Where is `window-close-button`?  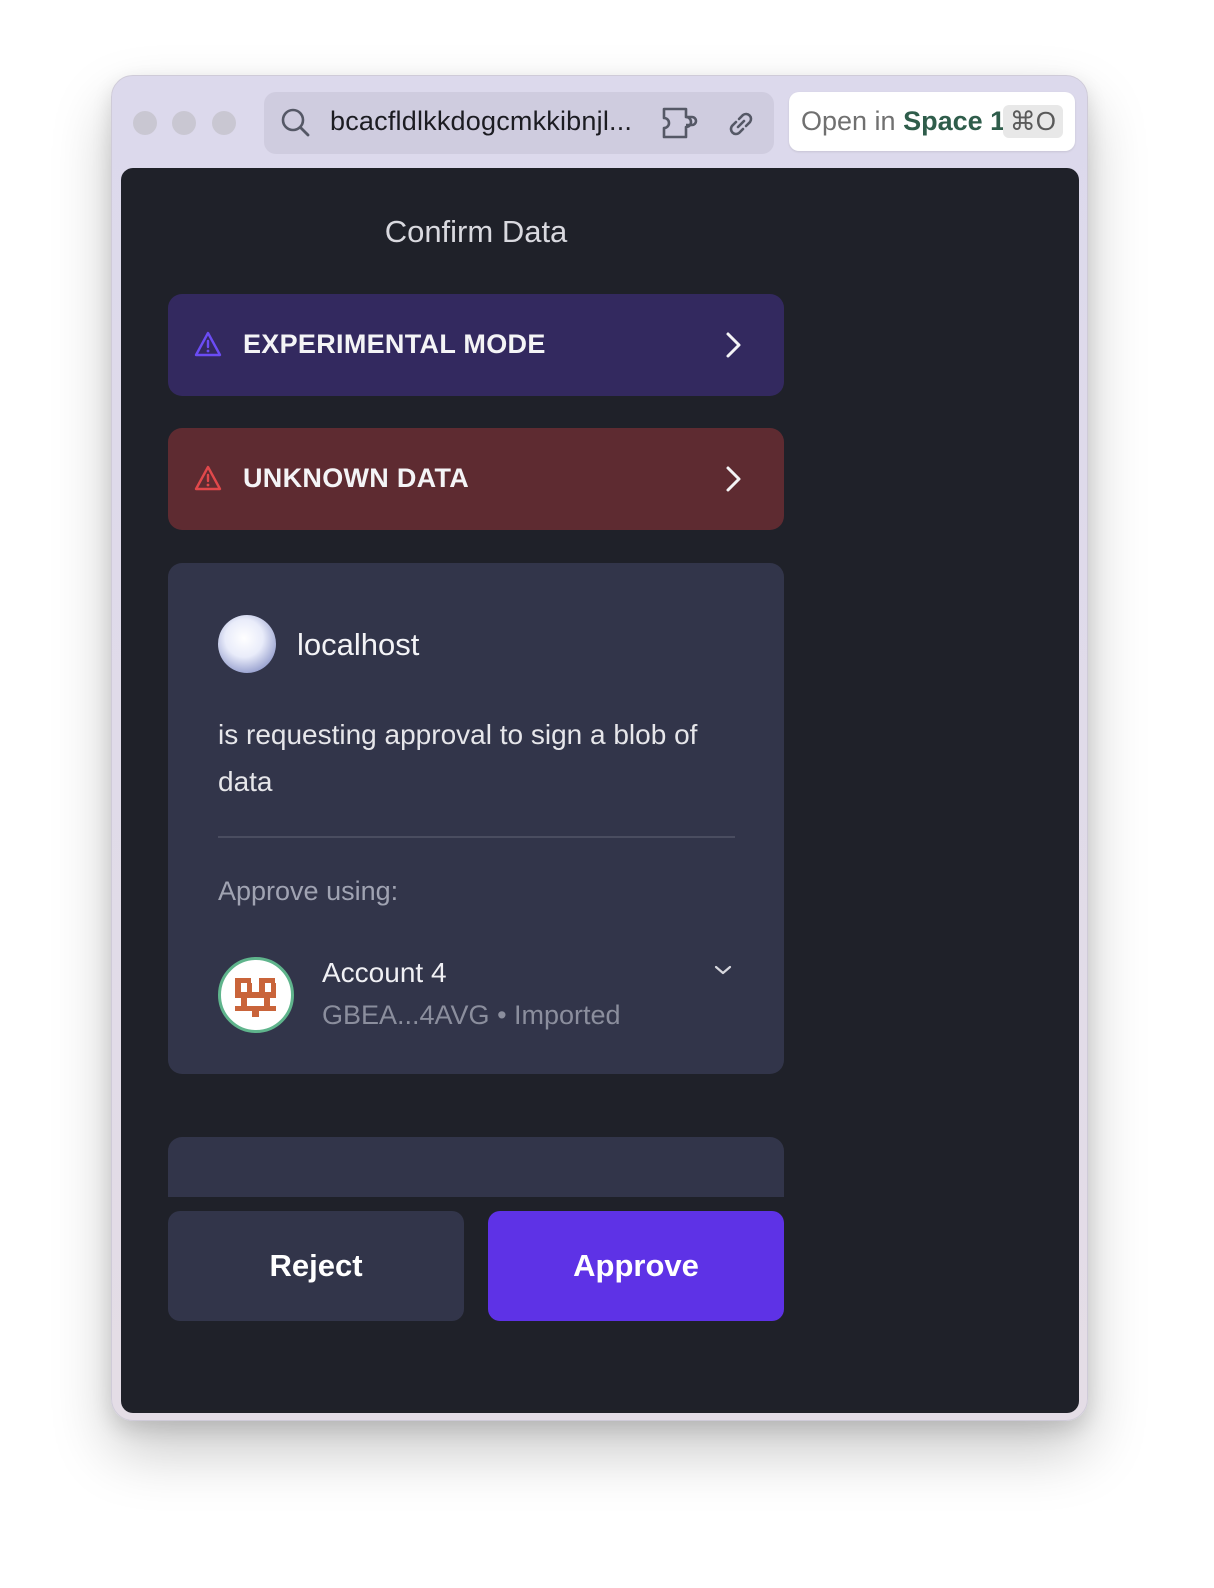 window-close-button is located at coordinates (145, 123).